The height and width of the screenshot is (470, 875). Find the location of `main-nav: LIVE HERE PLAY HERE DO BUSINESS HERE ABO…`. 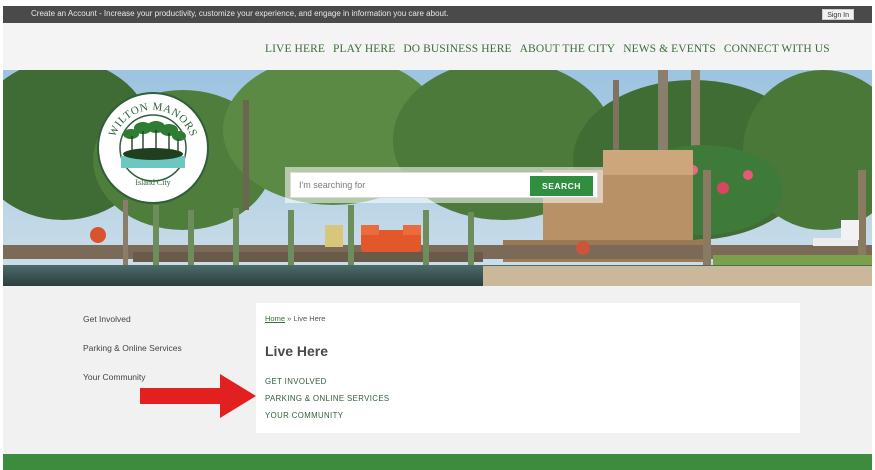

main-nav: LIVE HERE PLAY HERE DO BUSINESS HERE ABO… is located at coordinates (547, 49).